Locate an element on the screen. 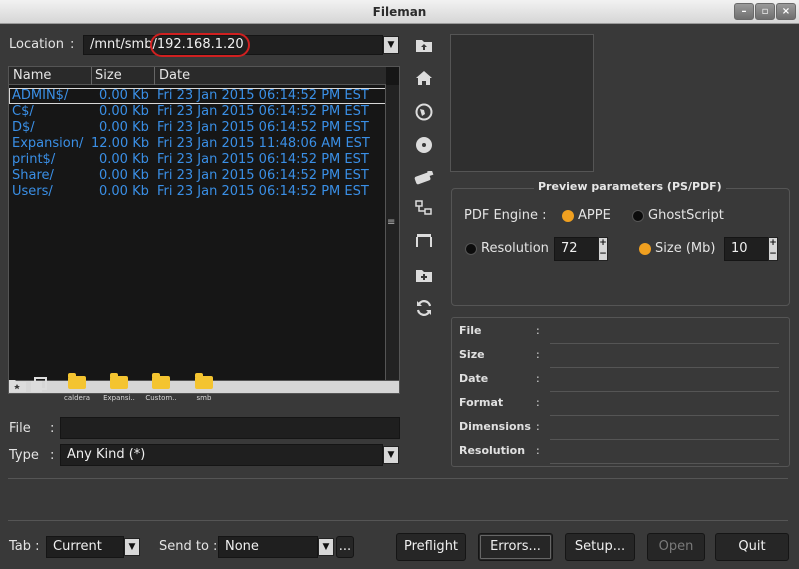 This screenshot has width=799, height=569. highlight-annotation is located at coordinates (200, 45).